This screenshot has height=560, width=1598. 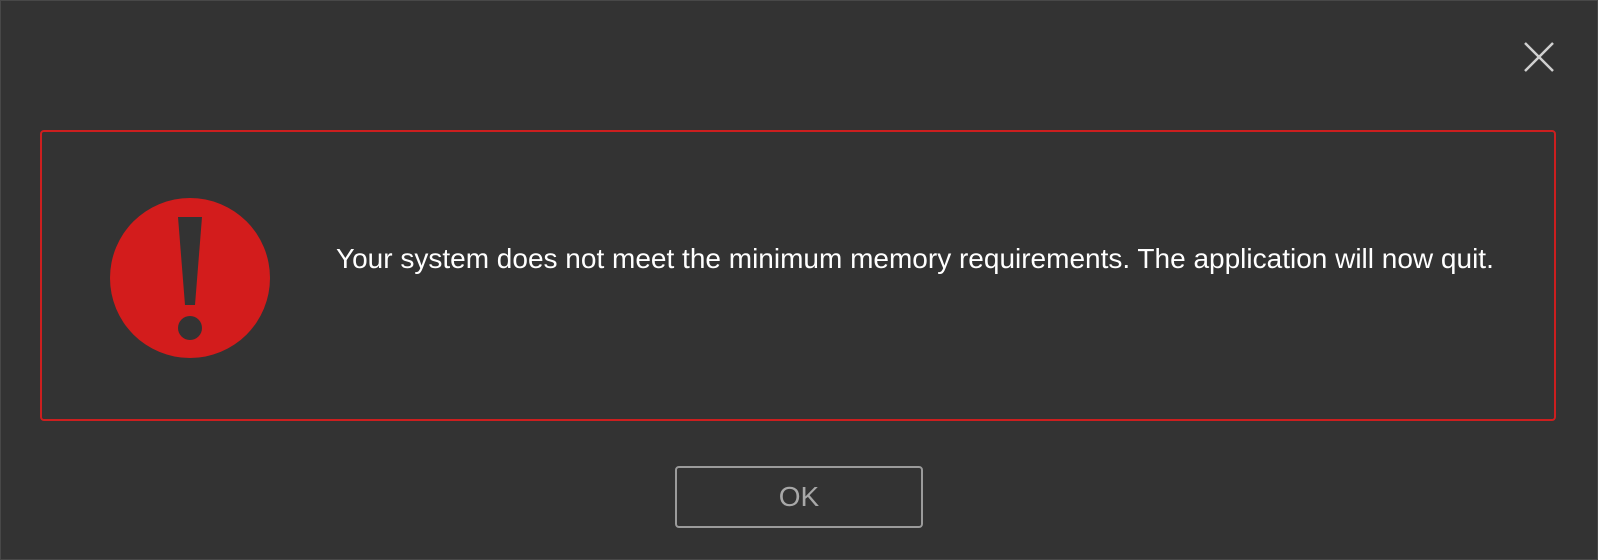 What do you see at coordinates (190, 278) in the screenshot?
I see `error-exclamation-icon` at bounding box center [190, 278].